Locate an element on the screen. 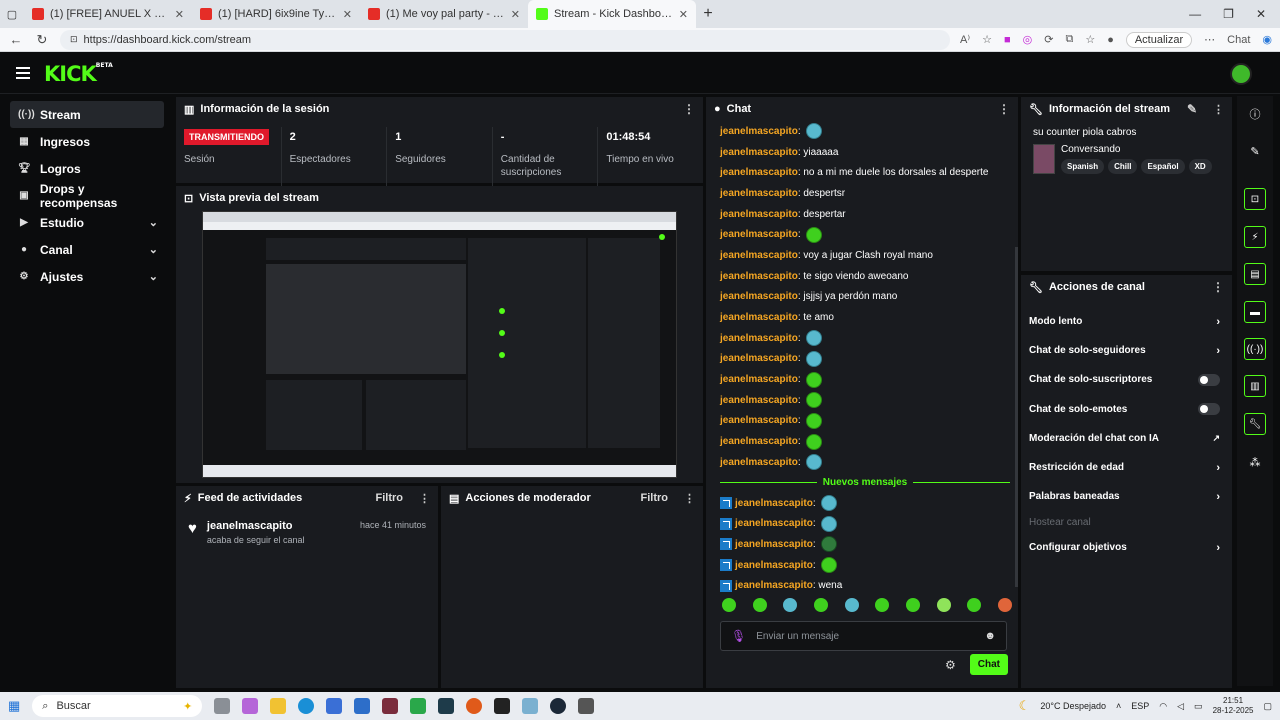 The width and height of the screenshot is (1280, 720). read-aloud-icon: A⁾ is located at coordinates (965, 39).